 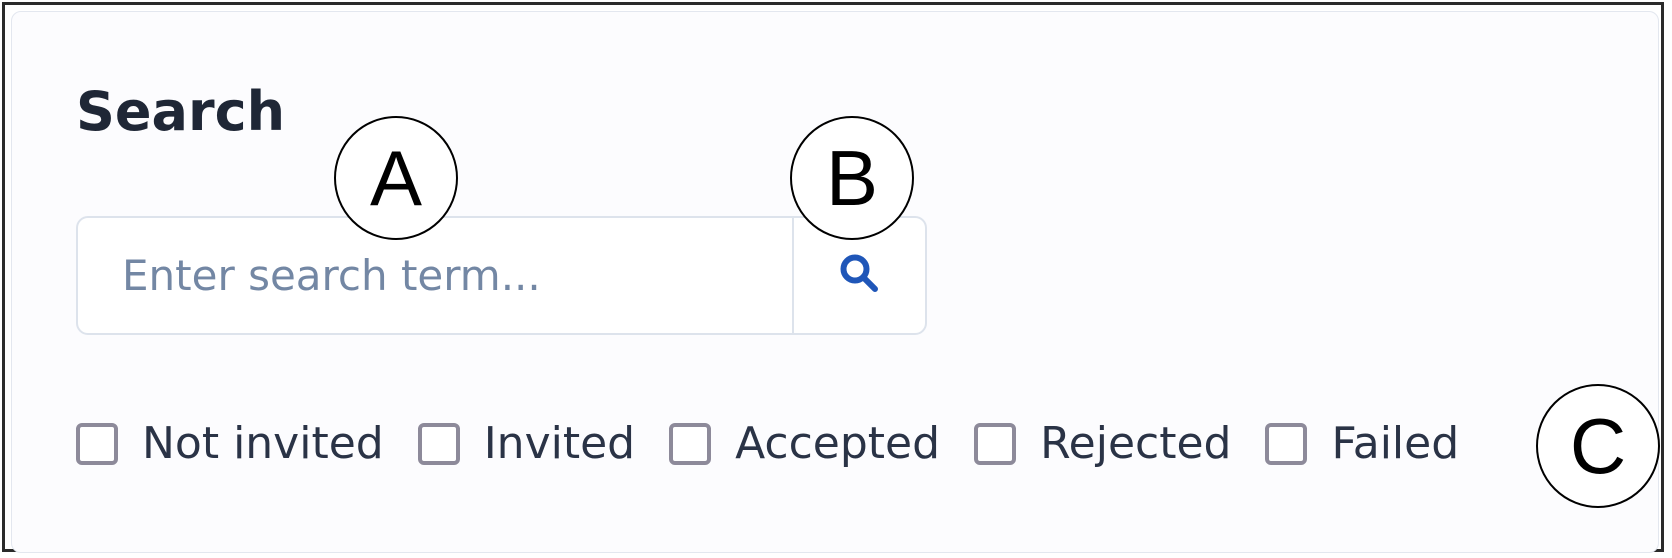 I want to click on filter-rejected-checkbox, so click(x=995, y=444).